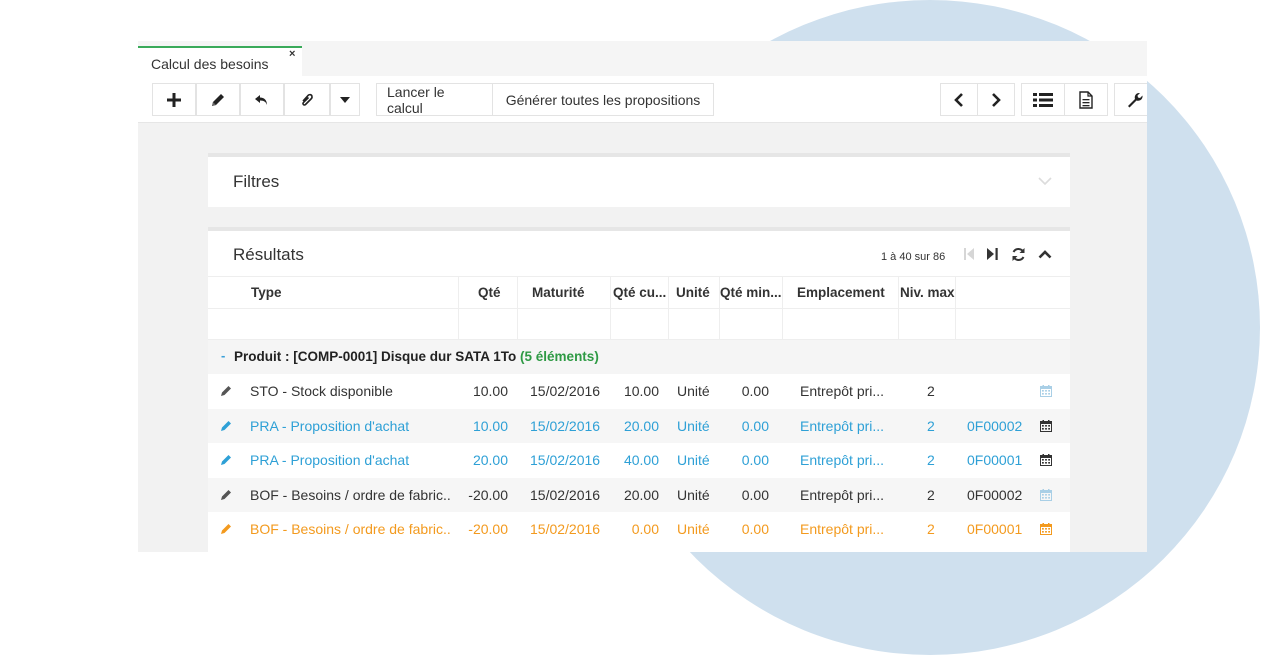 Image resolution: width=1262 pixels, height=655 pixels. What do you see at coordinates (567, 293) in the screenshot?
I see `col-header-maturity: Maturité` at bounding box center [567, 293].